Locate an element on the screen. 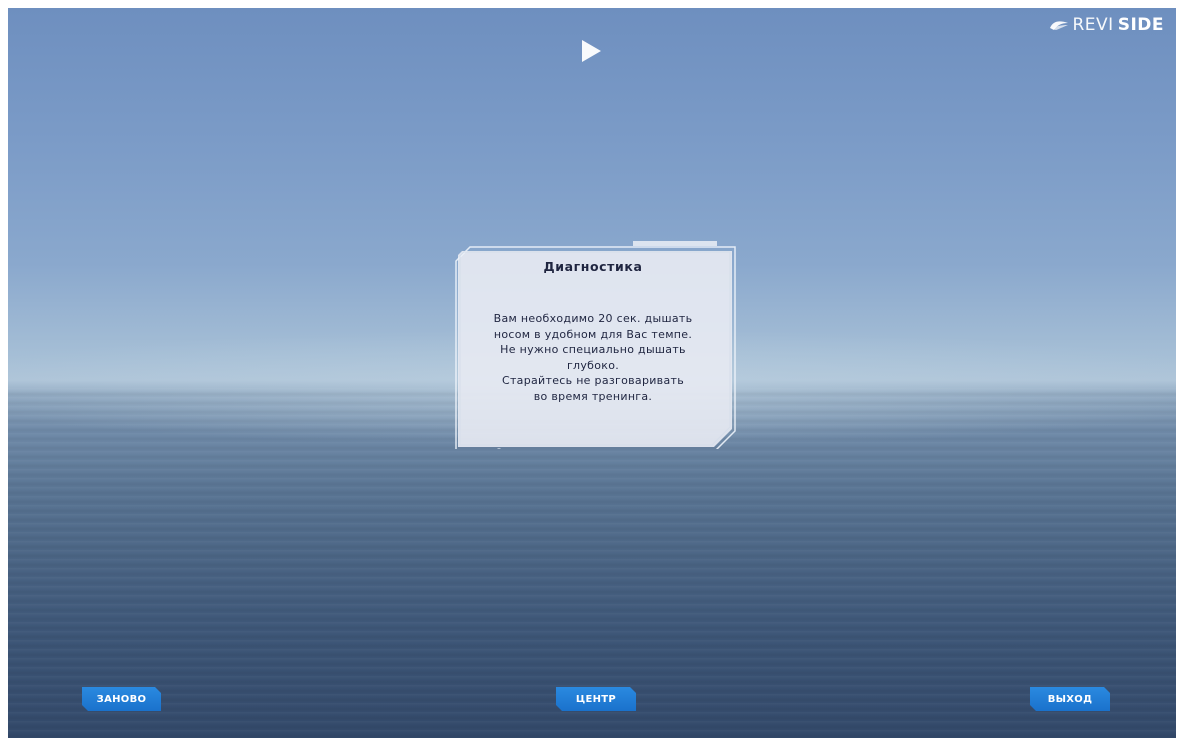 The height and width of the screenshot is (738, 1184). reviside-logo: REVI SIDE is located at coordinates (1107, 25).